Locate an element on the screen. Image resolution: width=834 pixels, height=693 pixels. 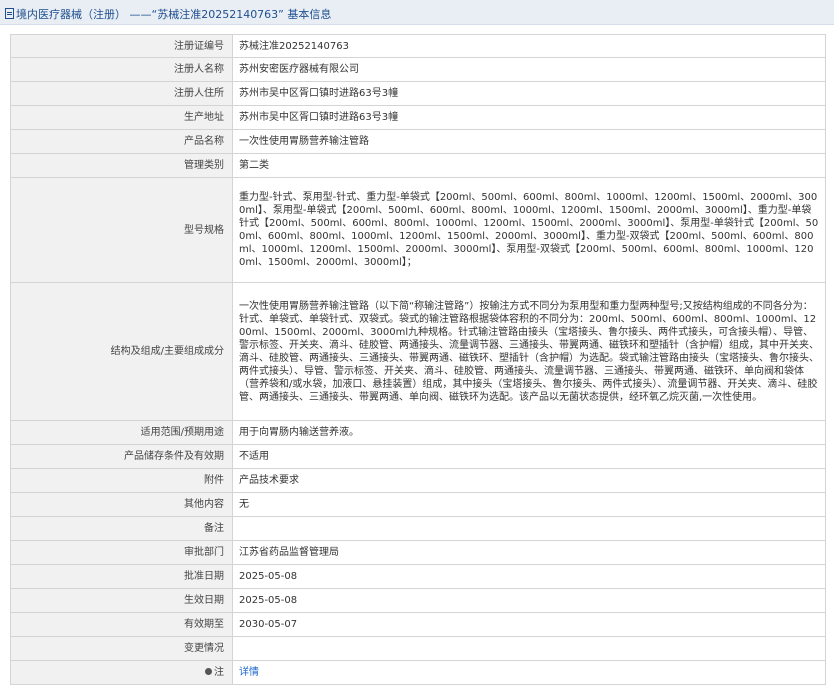
table-row: 管理类别 第二类 is located at coordinates (418, 165).